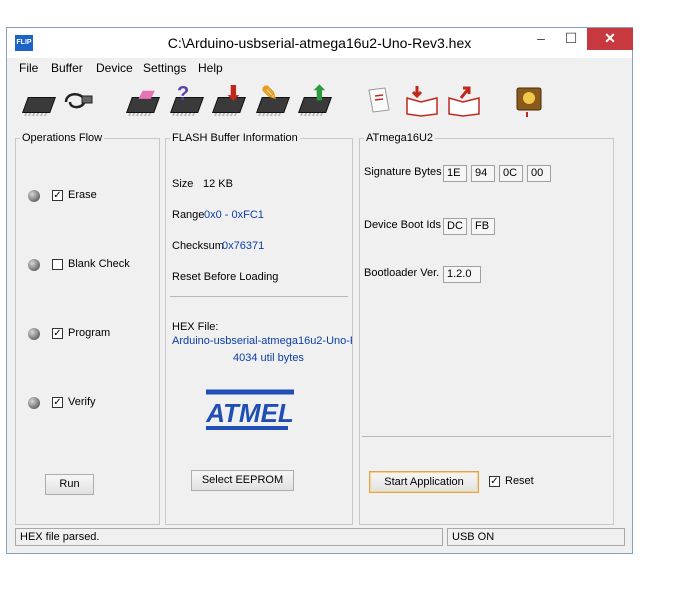 The width and height of the screenshot is (700, 600). Describe the element at coordinates (483, 173) in the screenshot. I see `signature-byte-2: 94` at that location.